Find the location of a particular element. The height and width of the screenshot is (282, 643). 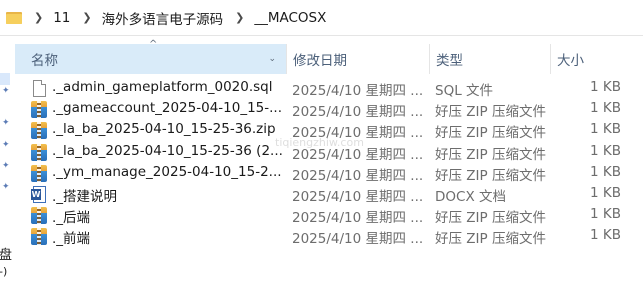

column-header-row: ^ 名称 ⌄ 修改日期 类型 大小 is located at coordinates (329, 56).